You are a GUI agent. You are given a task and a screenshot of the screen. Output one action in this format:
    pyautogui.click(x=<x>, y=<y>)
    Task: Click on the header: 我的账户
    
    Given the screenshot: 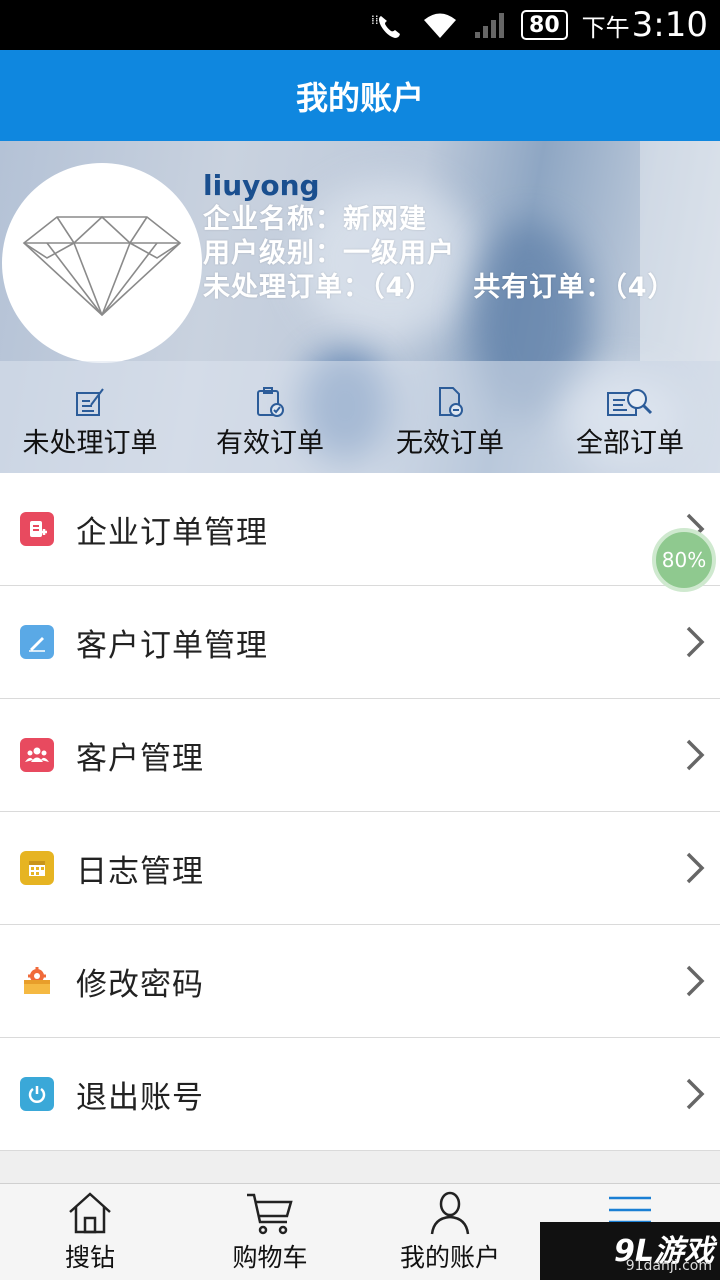 What is the action you would take?
    pyautogui.click(x=360, y=95)
    